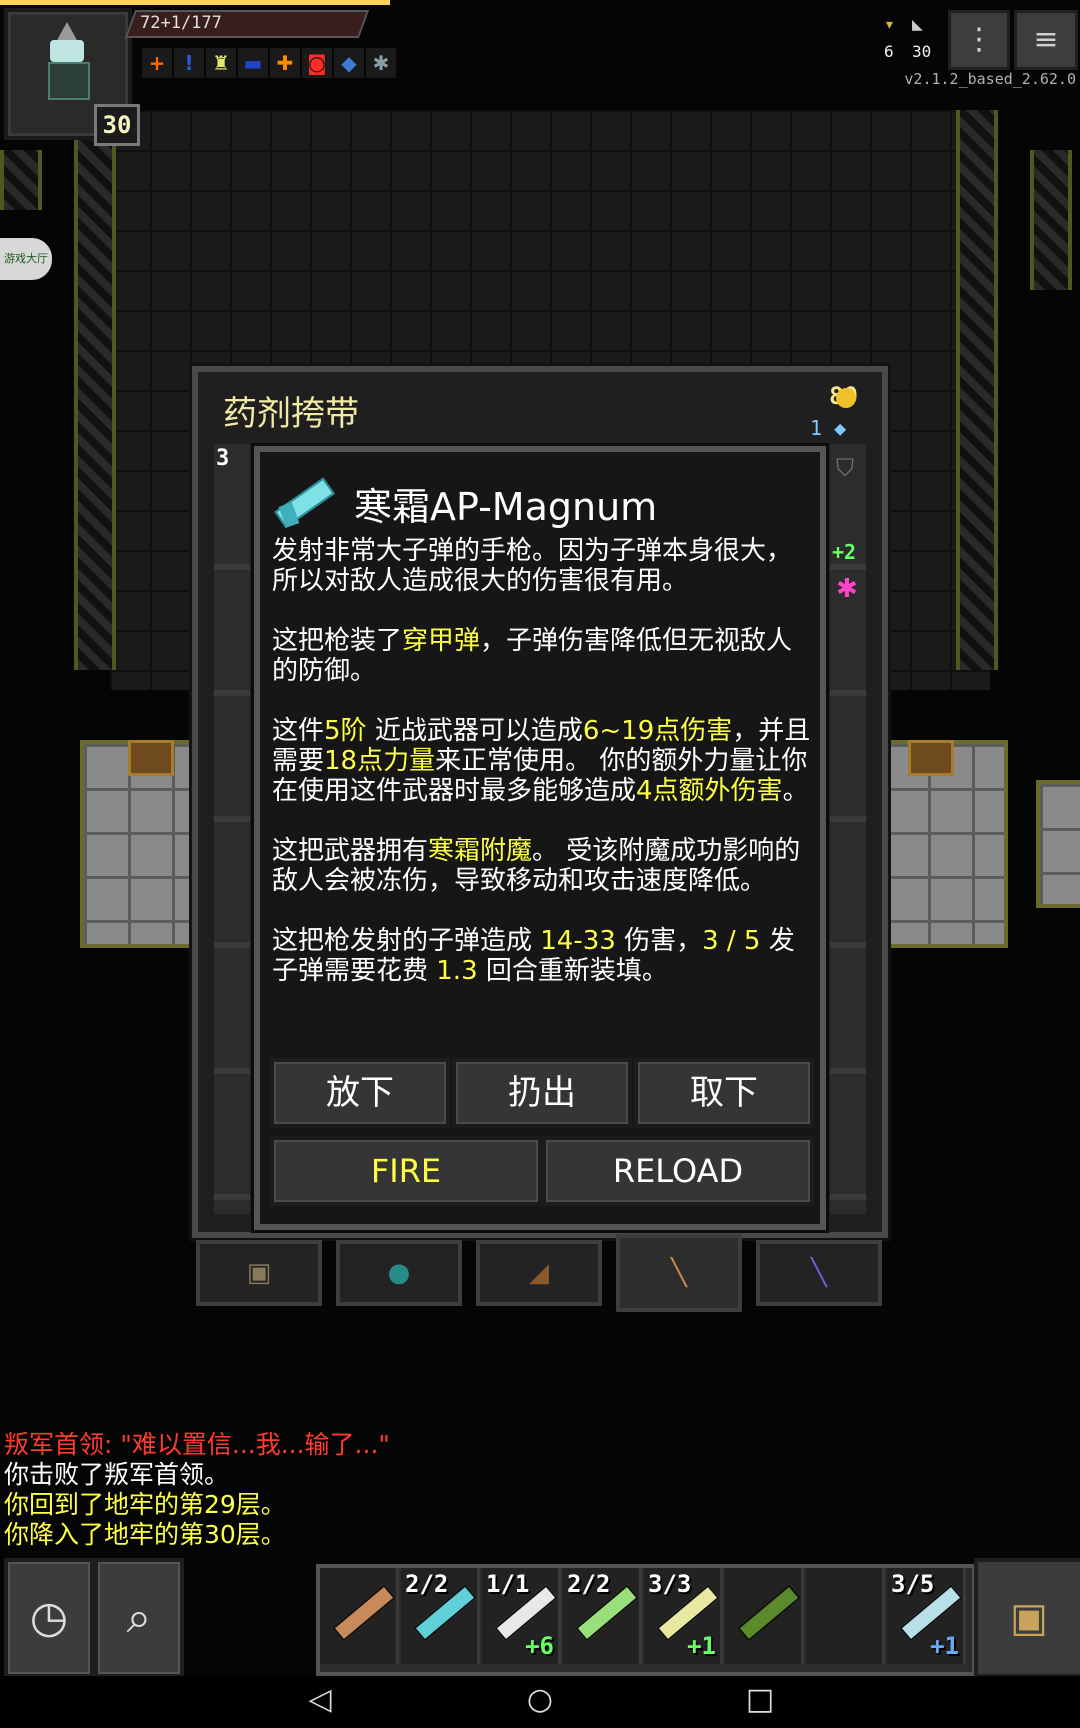 The height and width of the screenshot is (1728, 1080). What do you see at coordinates (139, 1618) in the screenshot?
I see `search-button: ⌕` at bounding box center [139, 1618].